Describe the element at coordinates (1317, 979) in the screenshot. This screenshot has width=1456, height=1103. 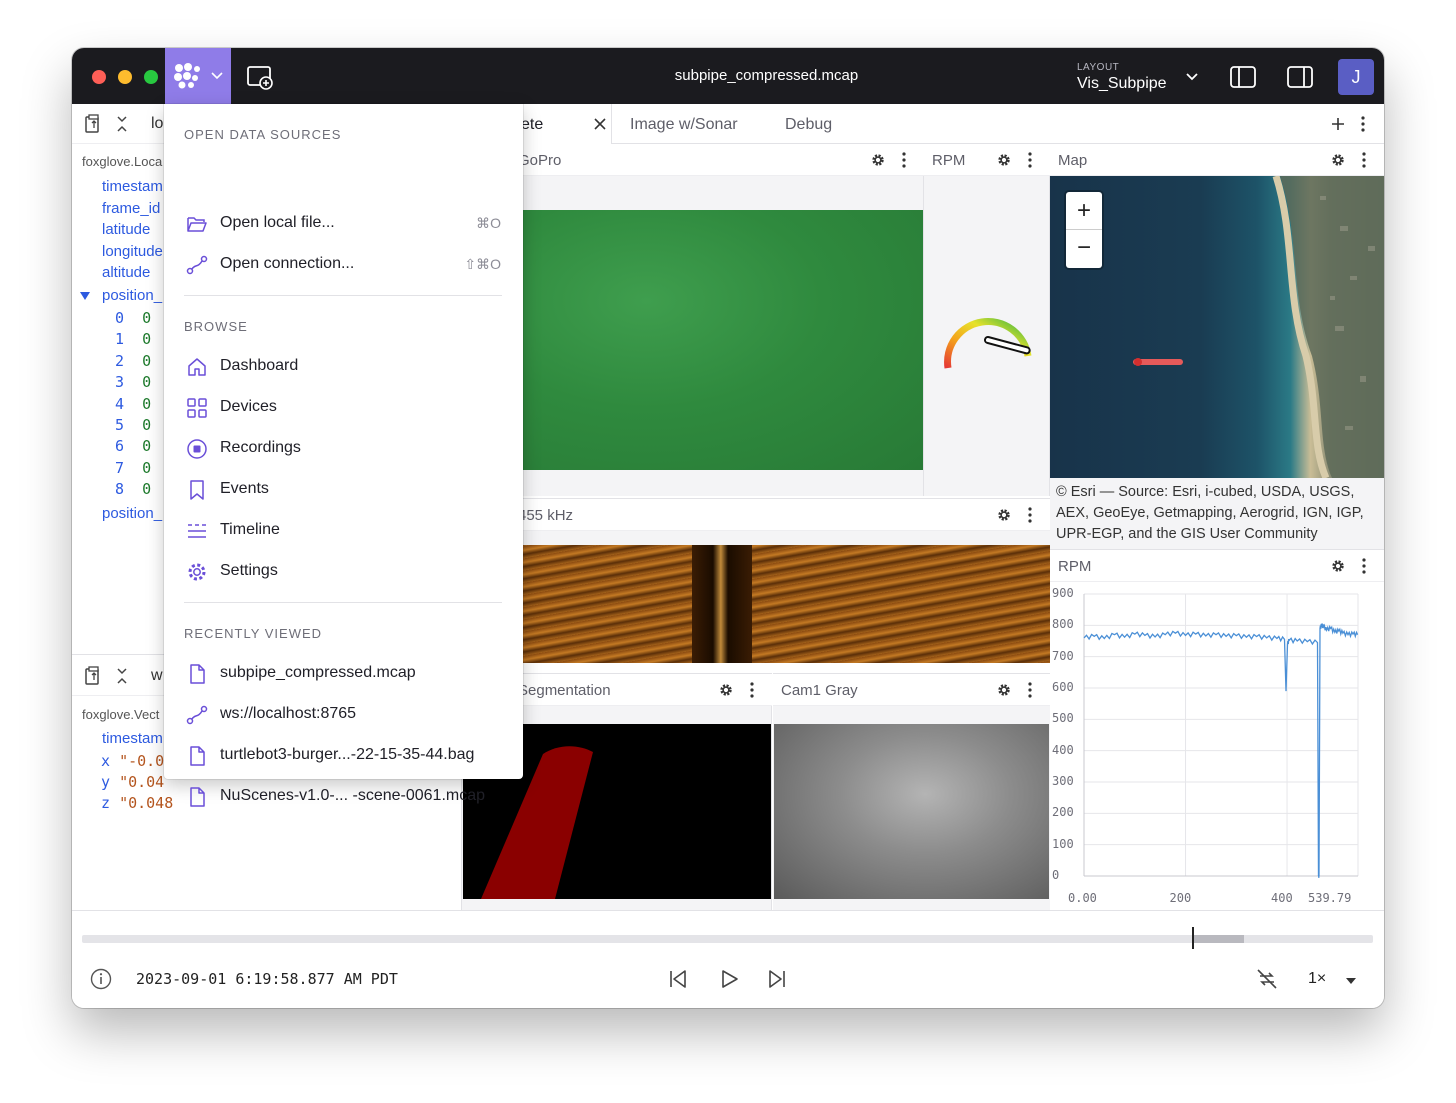
I see `playback-speed: 1×` at that location.